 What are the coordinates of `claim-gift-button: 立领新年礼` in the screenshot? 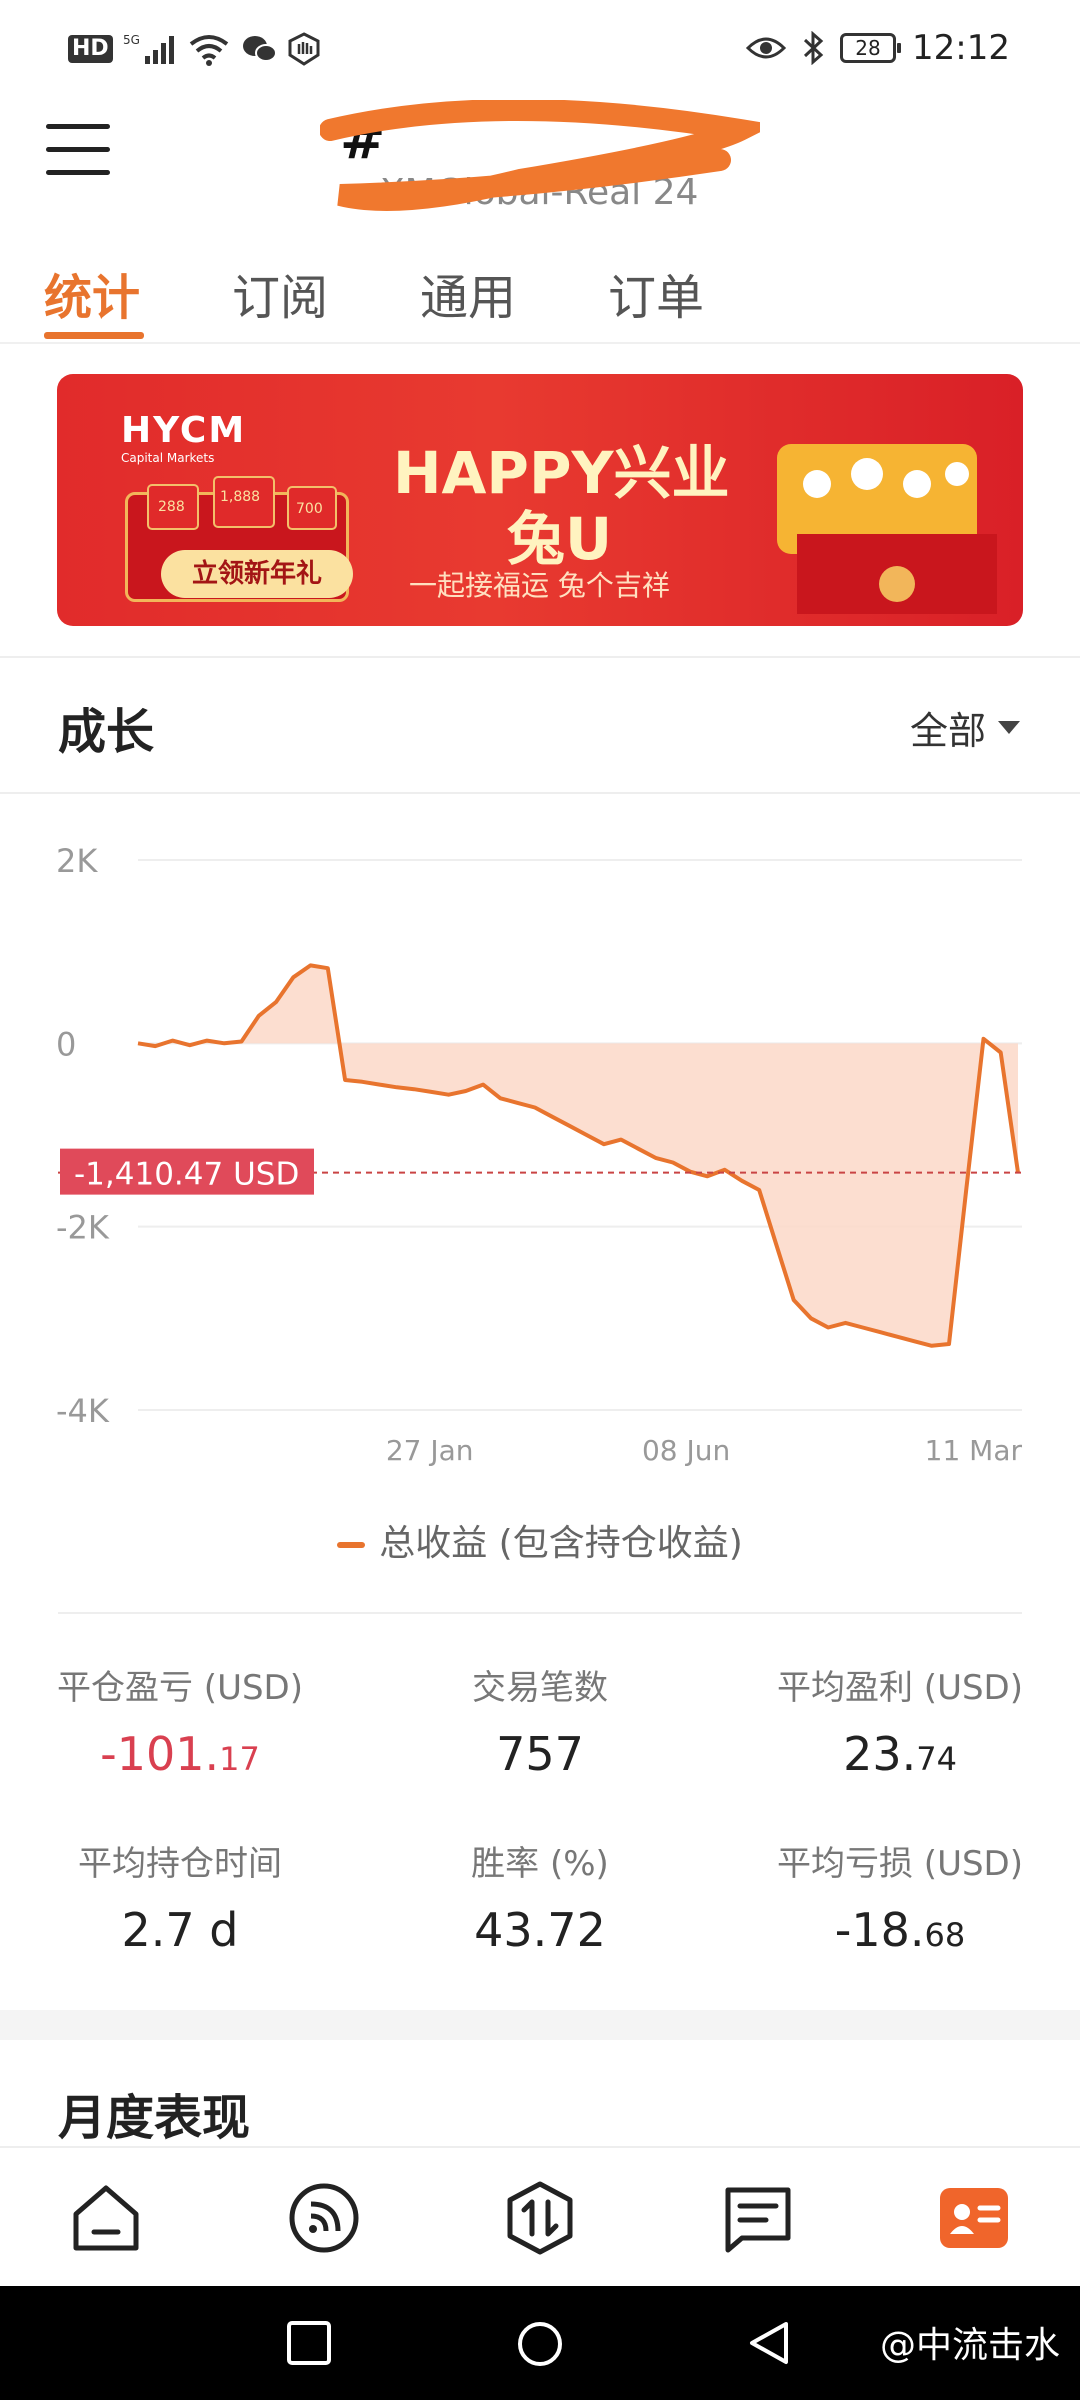 It's located at (257, 574).